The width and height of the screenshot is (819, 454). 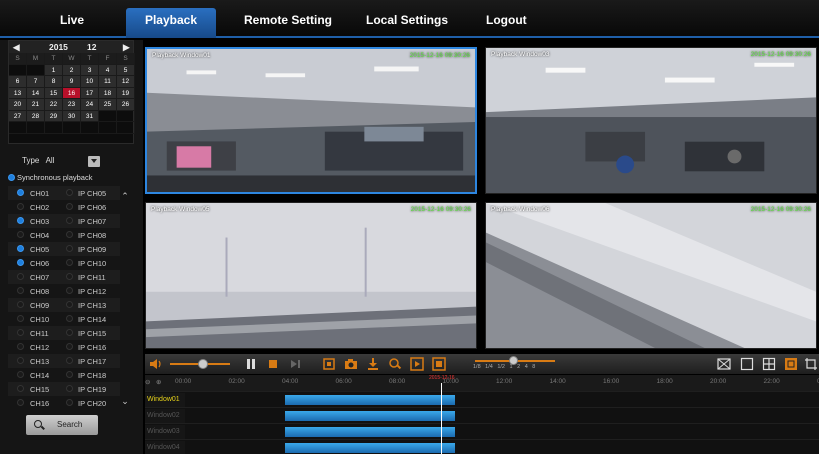 I want to click on calendar-day: 10, so click(x=90, y=82).